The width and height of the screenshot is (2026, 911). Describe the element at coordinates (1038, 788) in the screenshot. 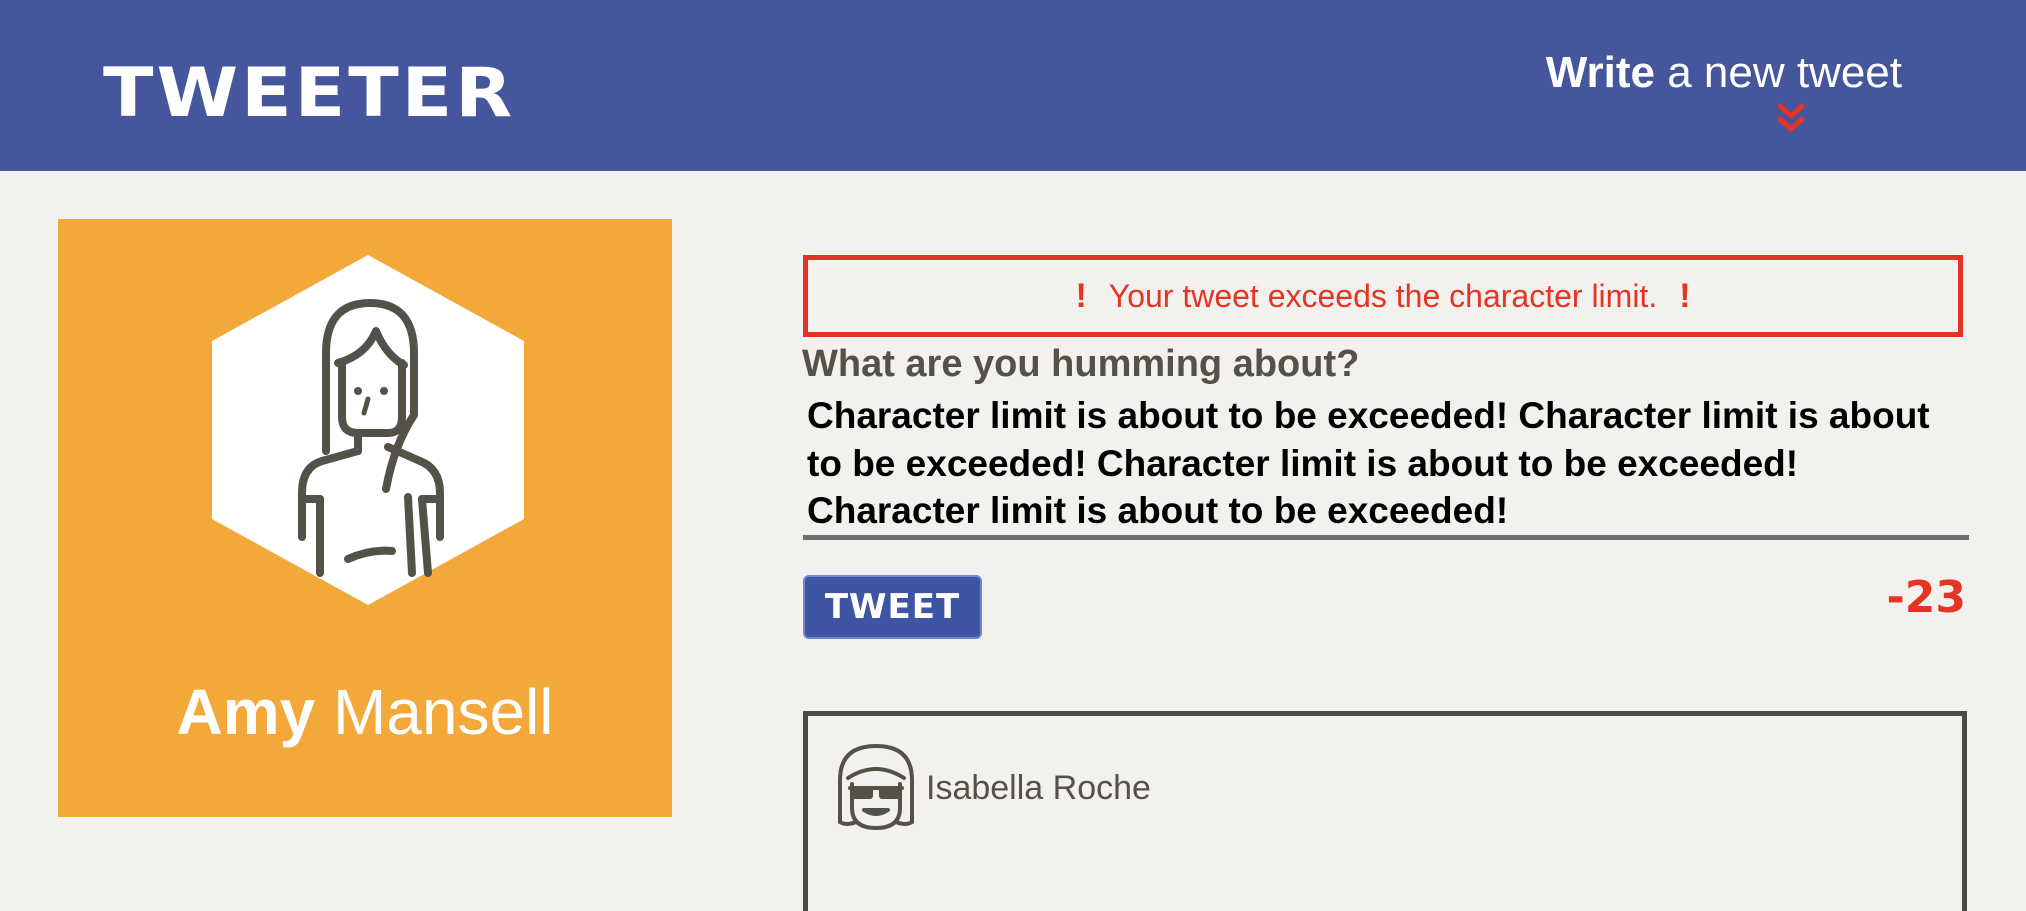

I see `tweet-username: Isabella Roche` at that location.